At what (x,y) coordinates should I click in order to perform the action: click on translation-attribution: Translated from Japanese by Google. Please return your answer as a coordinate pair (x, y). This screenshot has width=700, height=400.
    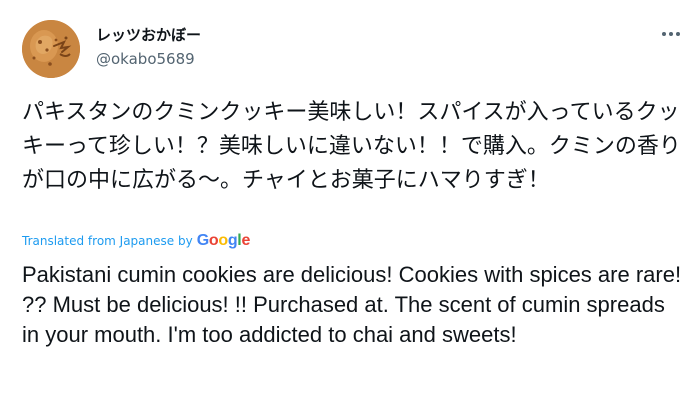
    Looking at the image, I should click on (136, 241).